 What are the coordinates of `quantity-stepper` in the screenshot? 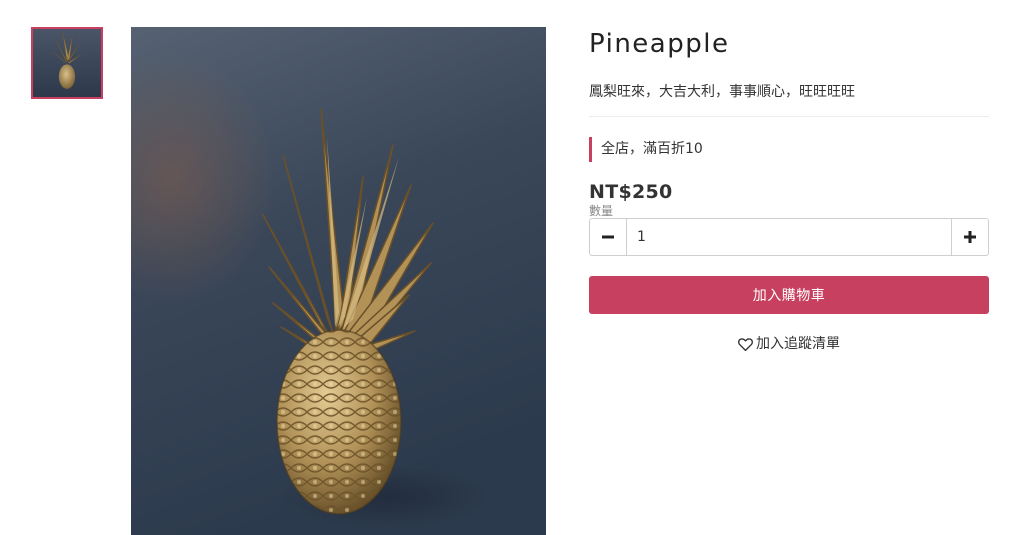 It's located at (789, 237).